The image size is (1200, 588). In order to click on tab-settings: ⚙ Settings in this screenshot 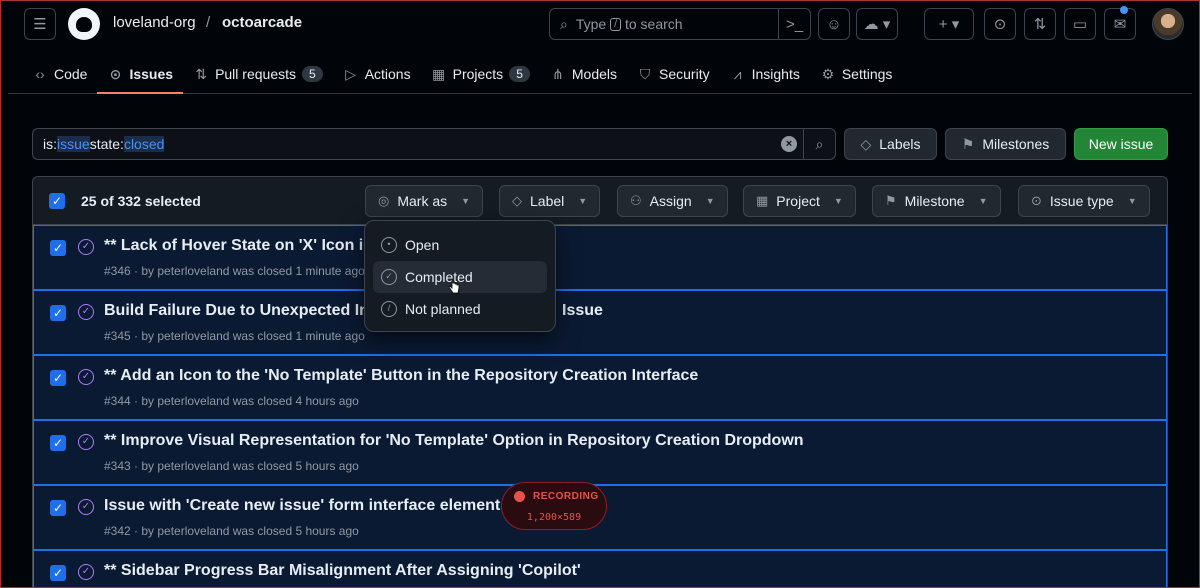, I will do `click(856, 74)`.